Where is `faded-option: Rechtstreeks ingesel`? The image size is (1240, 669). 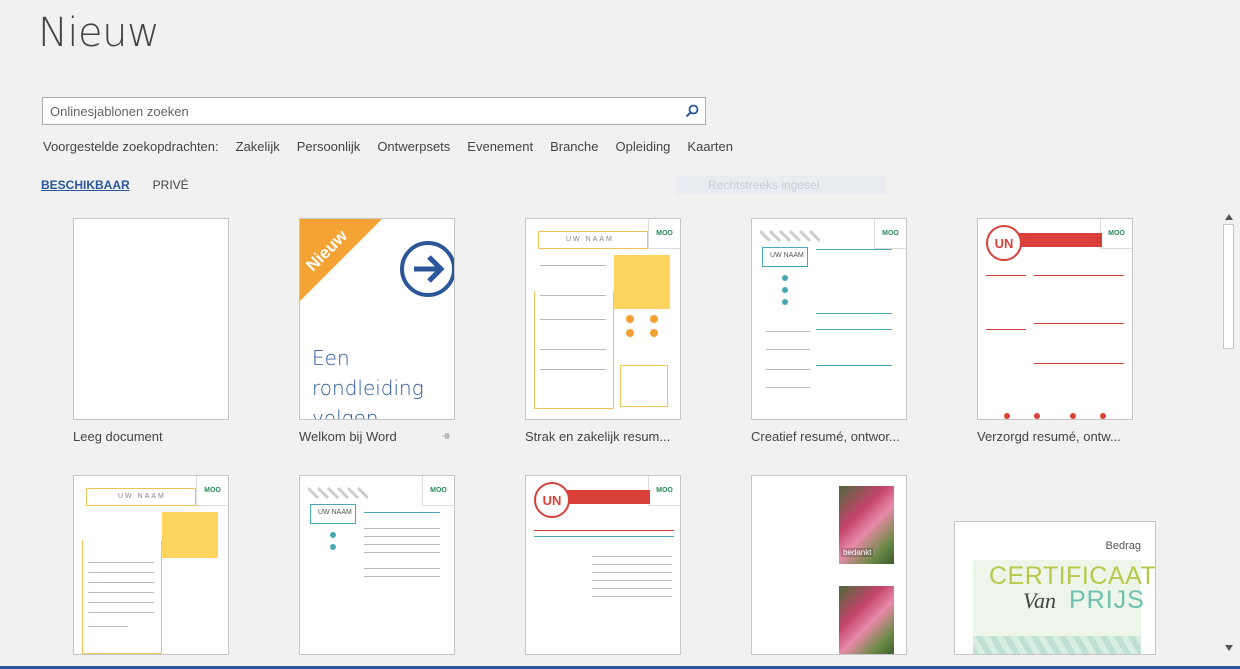
faded-option: Rechtstreeks ingesel is located at coordinates (781, 185).